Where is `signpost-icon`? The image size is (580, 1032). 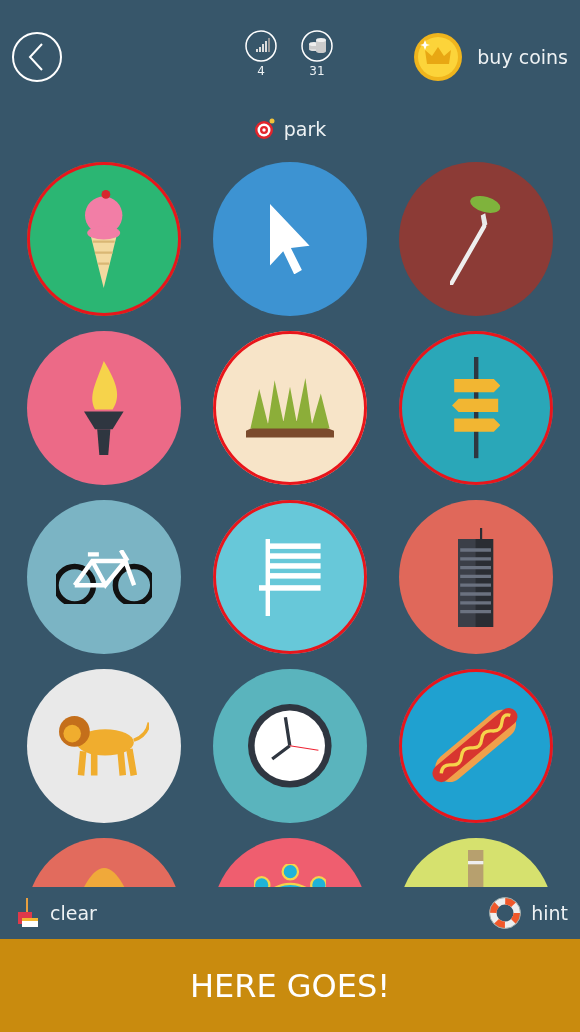
signpost-icon is located at coordinates (476, 408).